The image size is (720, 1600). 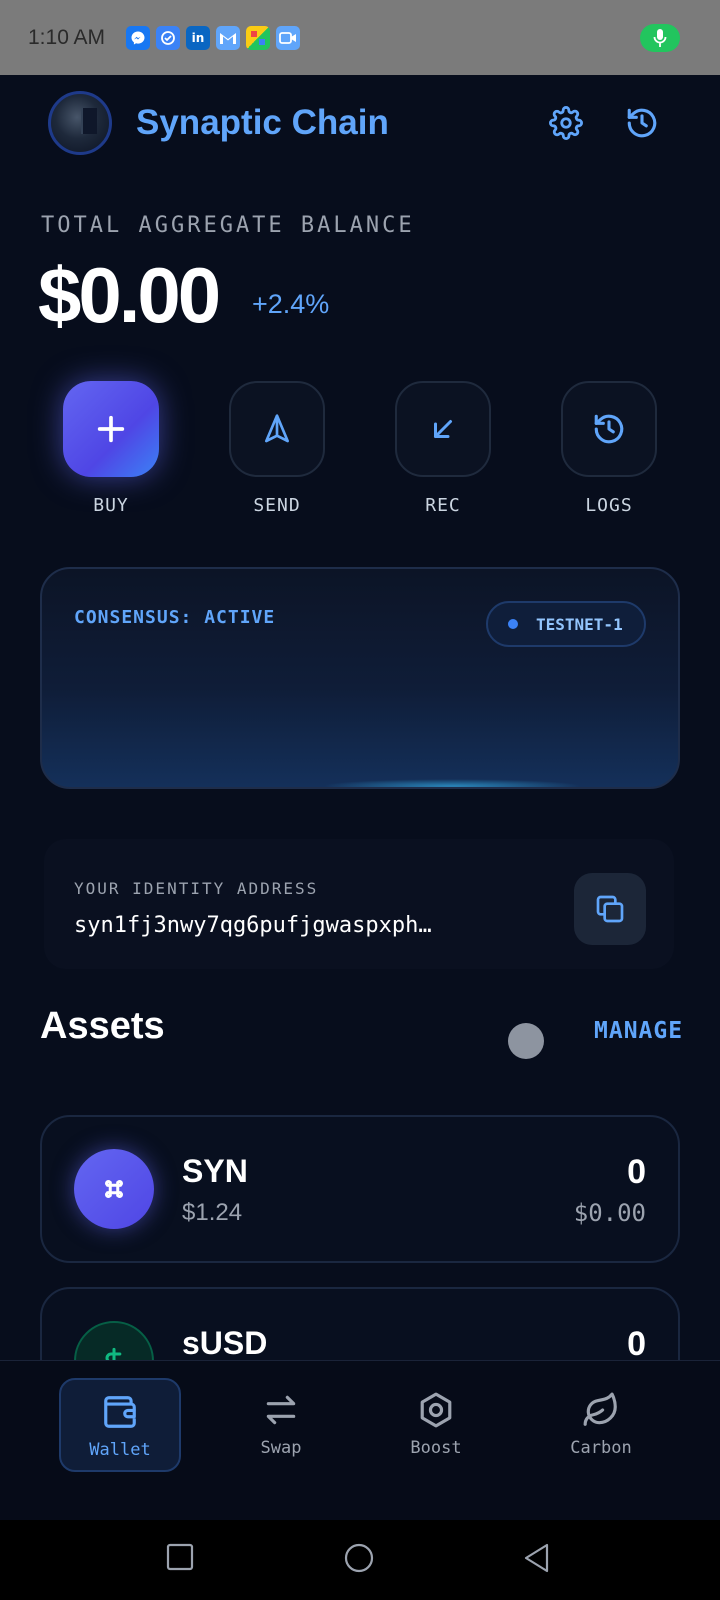 I want to click on nav-wallet-label: Wallet, so click(x=120, y=1450).